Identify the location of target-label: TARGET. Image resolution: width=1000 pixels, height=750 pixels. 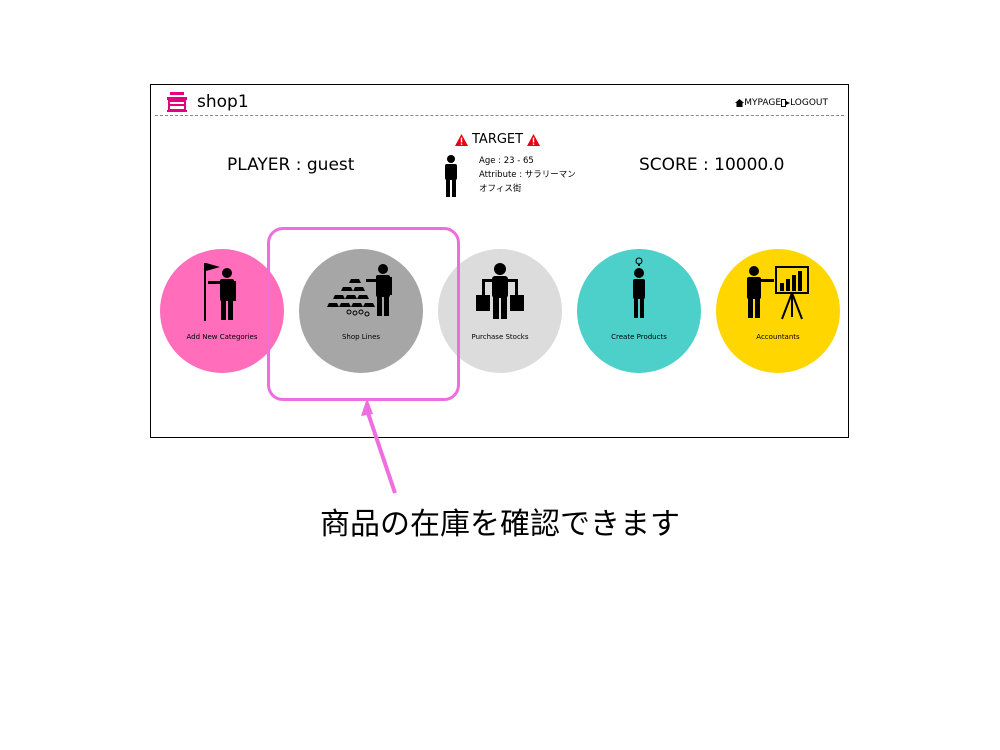
(498, 139).